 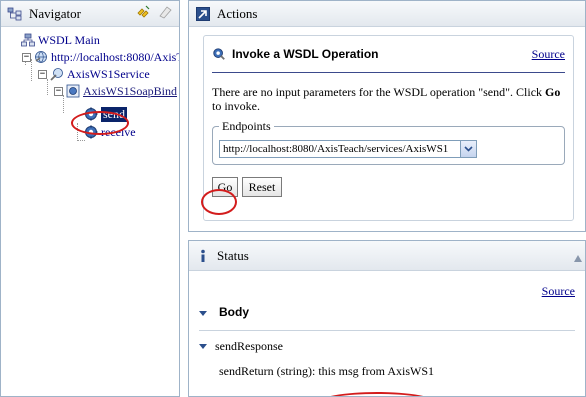 I want to click on reset-button: Reset, so click(x=262, y=187).